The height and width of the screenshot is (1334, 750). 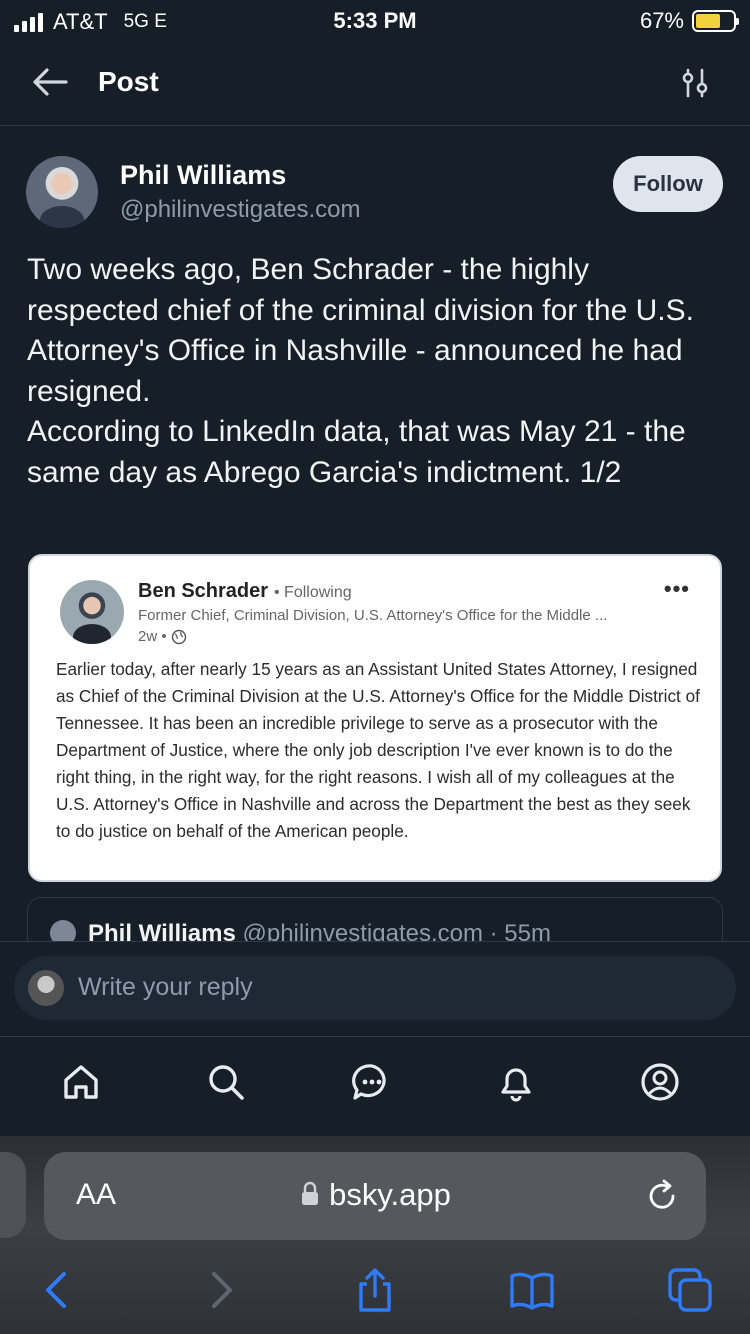 I want to click on more-icon: •••, so click(x=676, y=588).